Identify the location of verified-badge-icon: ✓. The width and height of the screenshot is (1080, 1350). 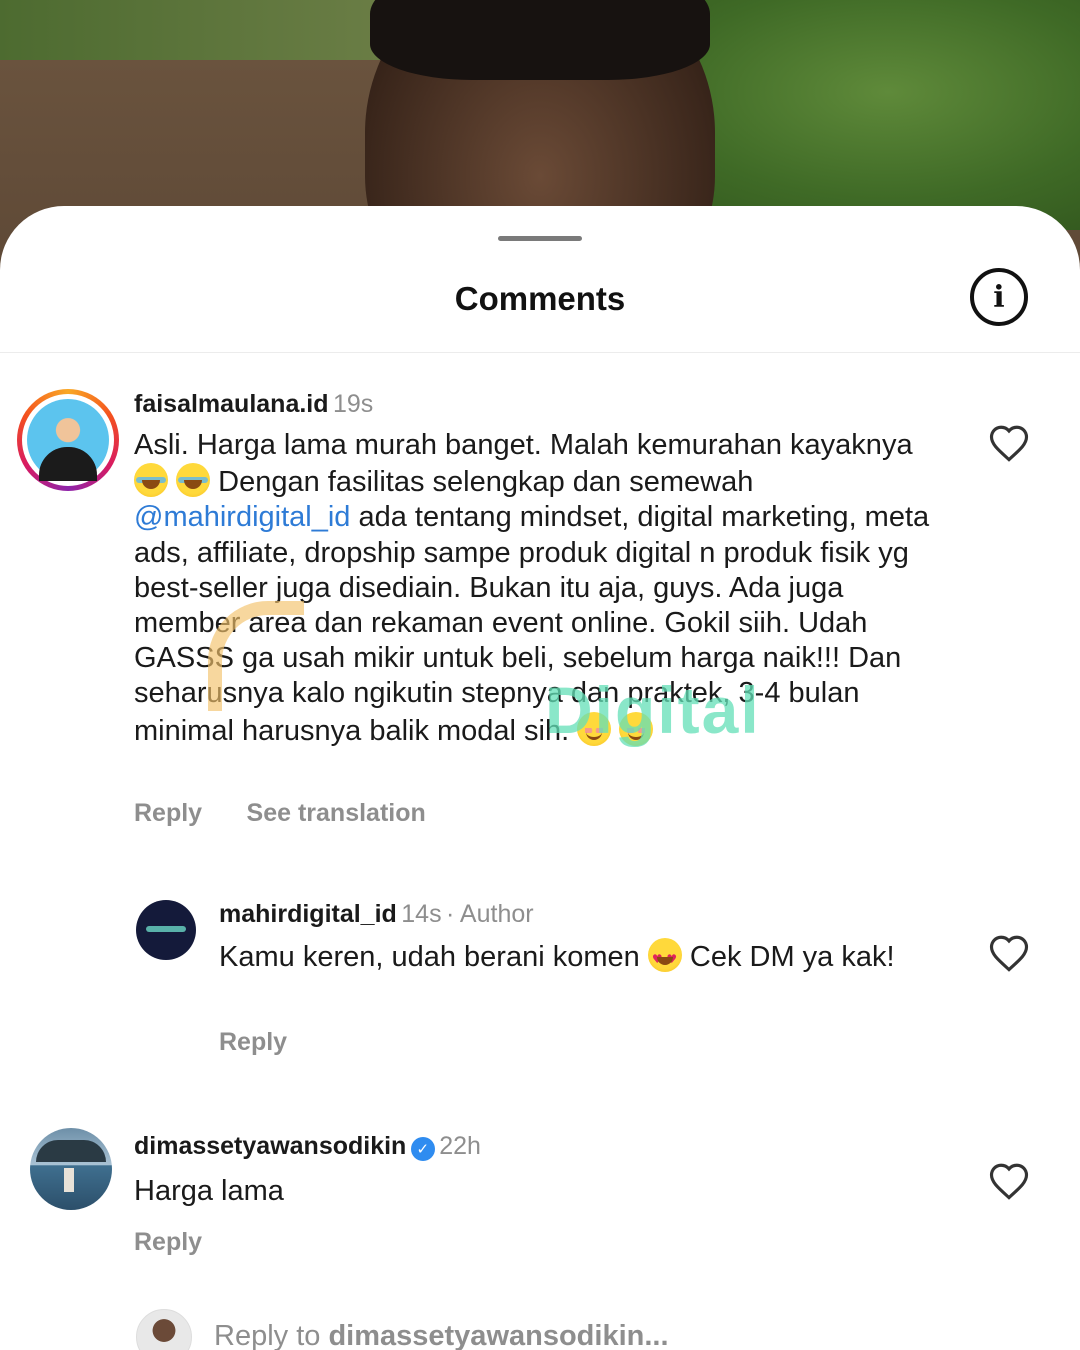
(422, 1149).